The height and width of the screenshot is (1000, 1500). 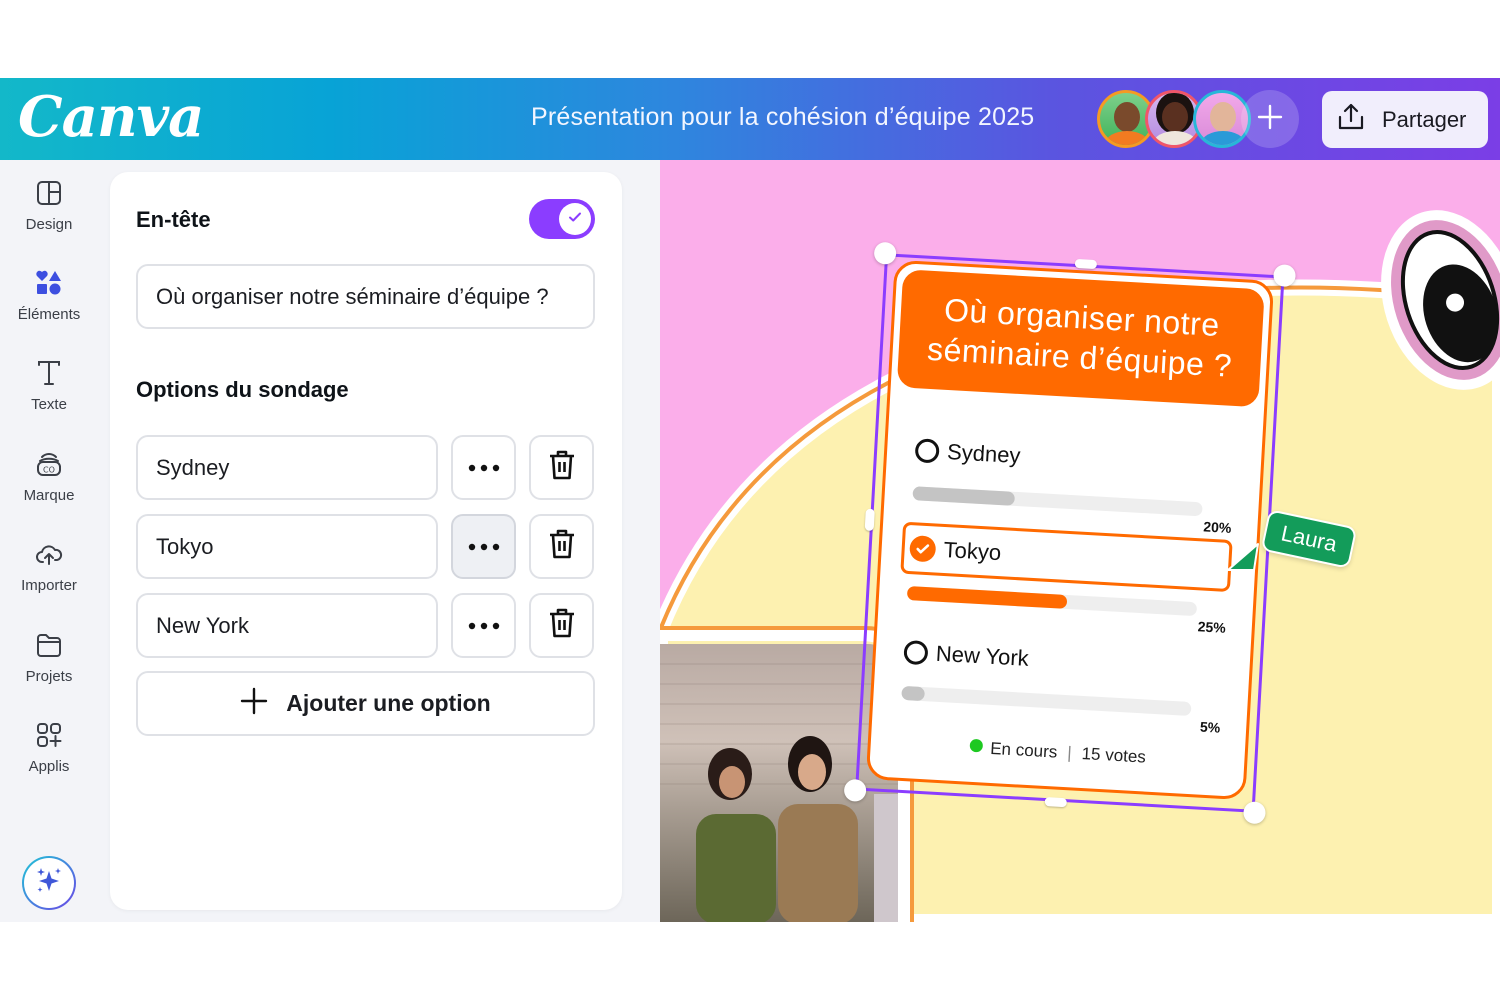 What do you see at coordinates (287, 625) in the screenshot?
I see `option-input-new-york: New York` at bounding box center [287, 625].